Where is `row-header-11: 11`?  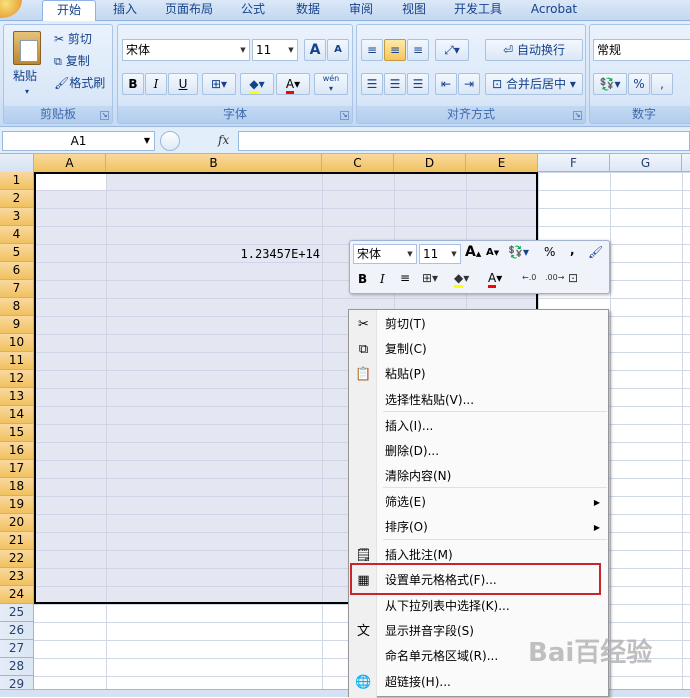 row-header-11: 11 is located at coordinates (17, 361).